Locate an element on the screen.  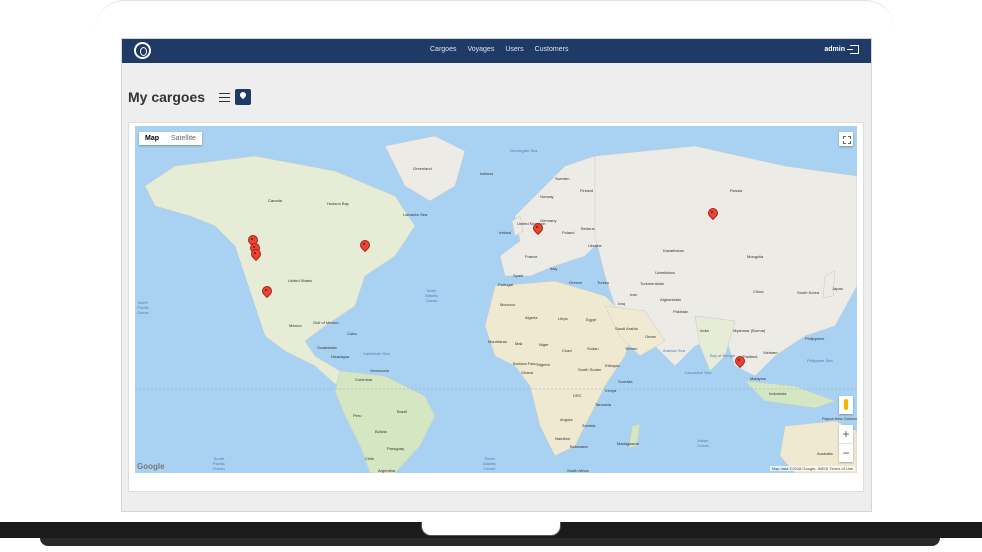
ocean-label: South Pacific Ocean is located at coordinates (219, 463).